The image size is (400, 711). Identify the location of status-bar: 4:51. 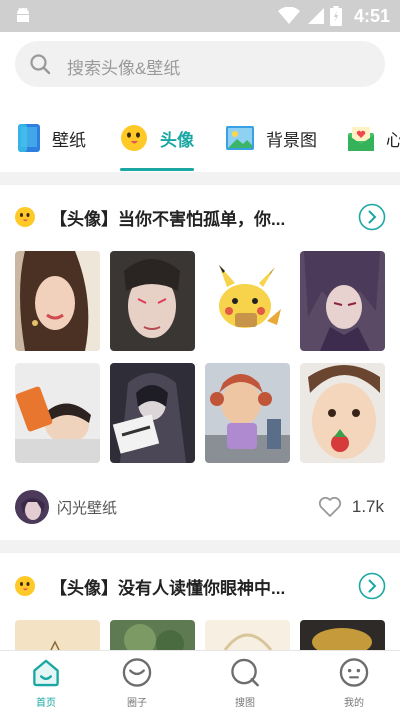
(200, 16).